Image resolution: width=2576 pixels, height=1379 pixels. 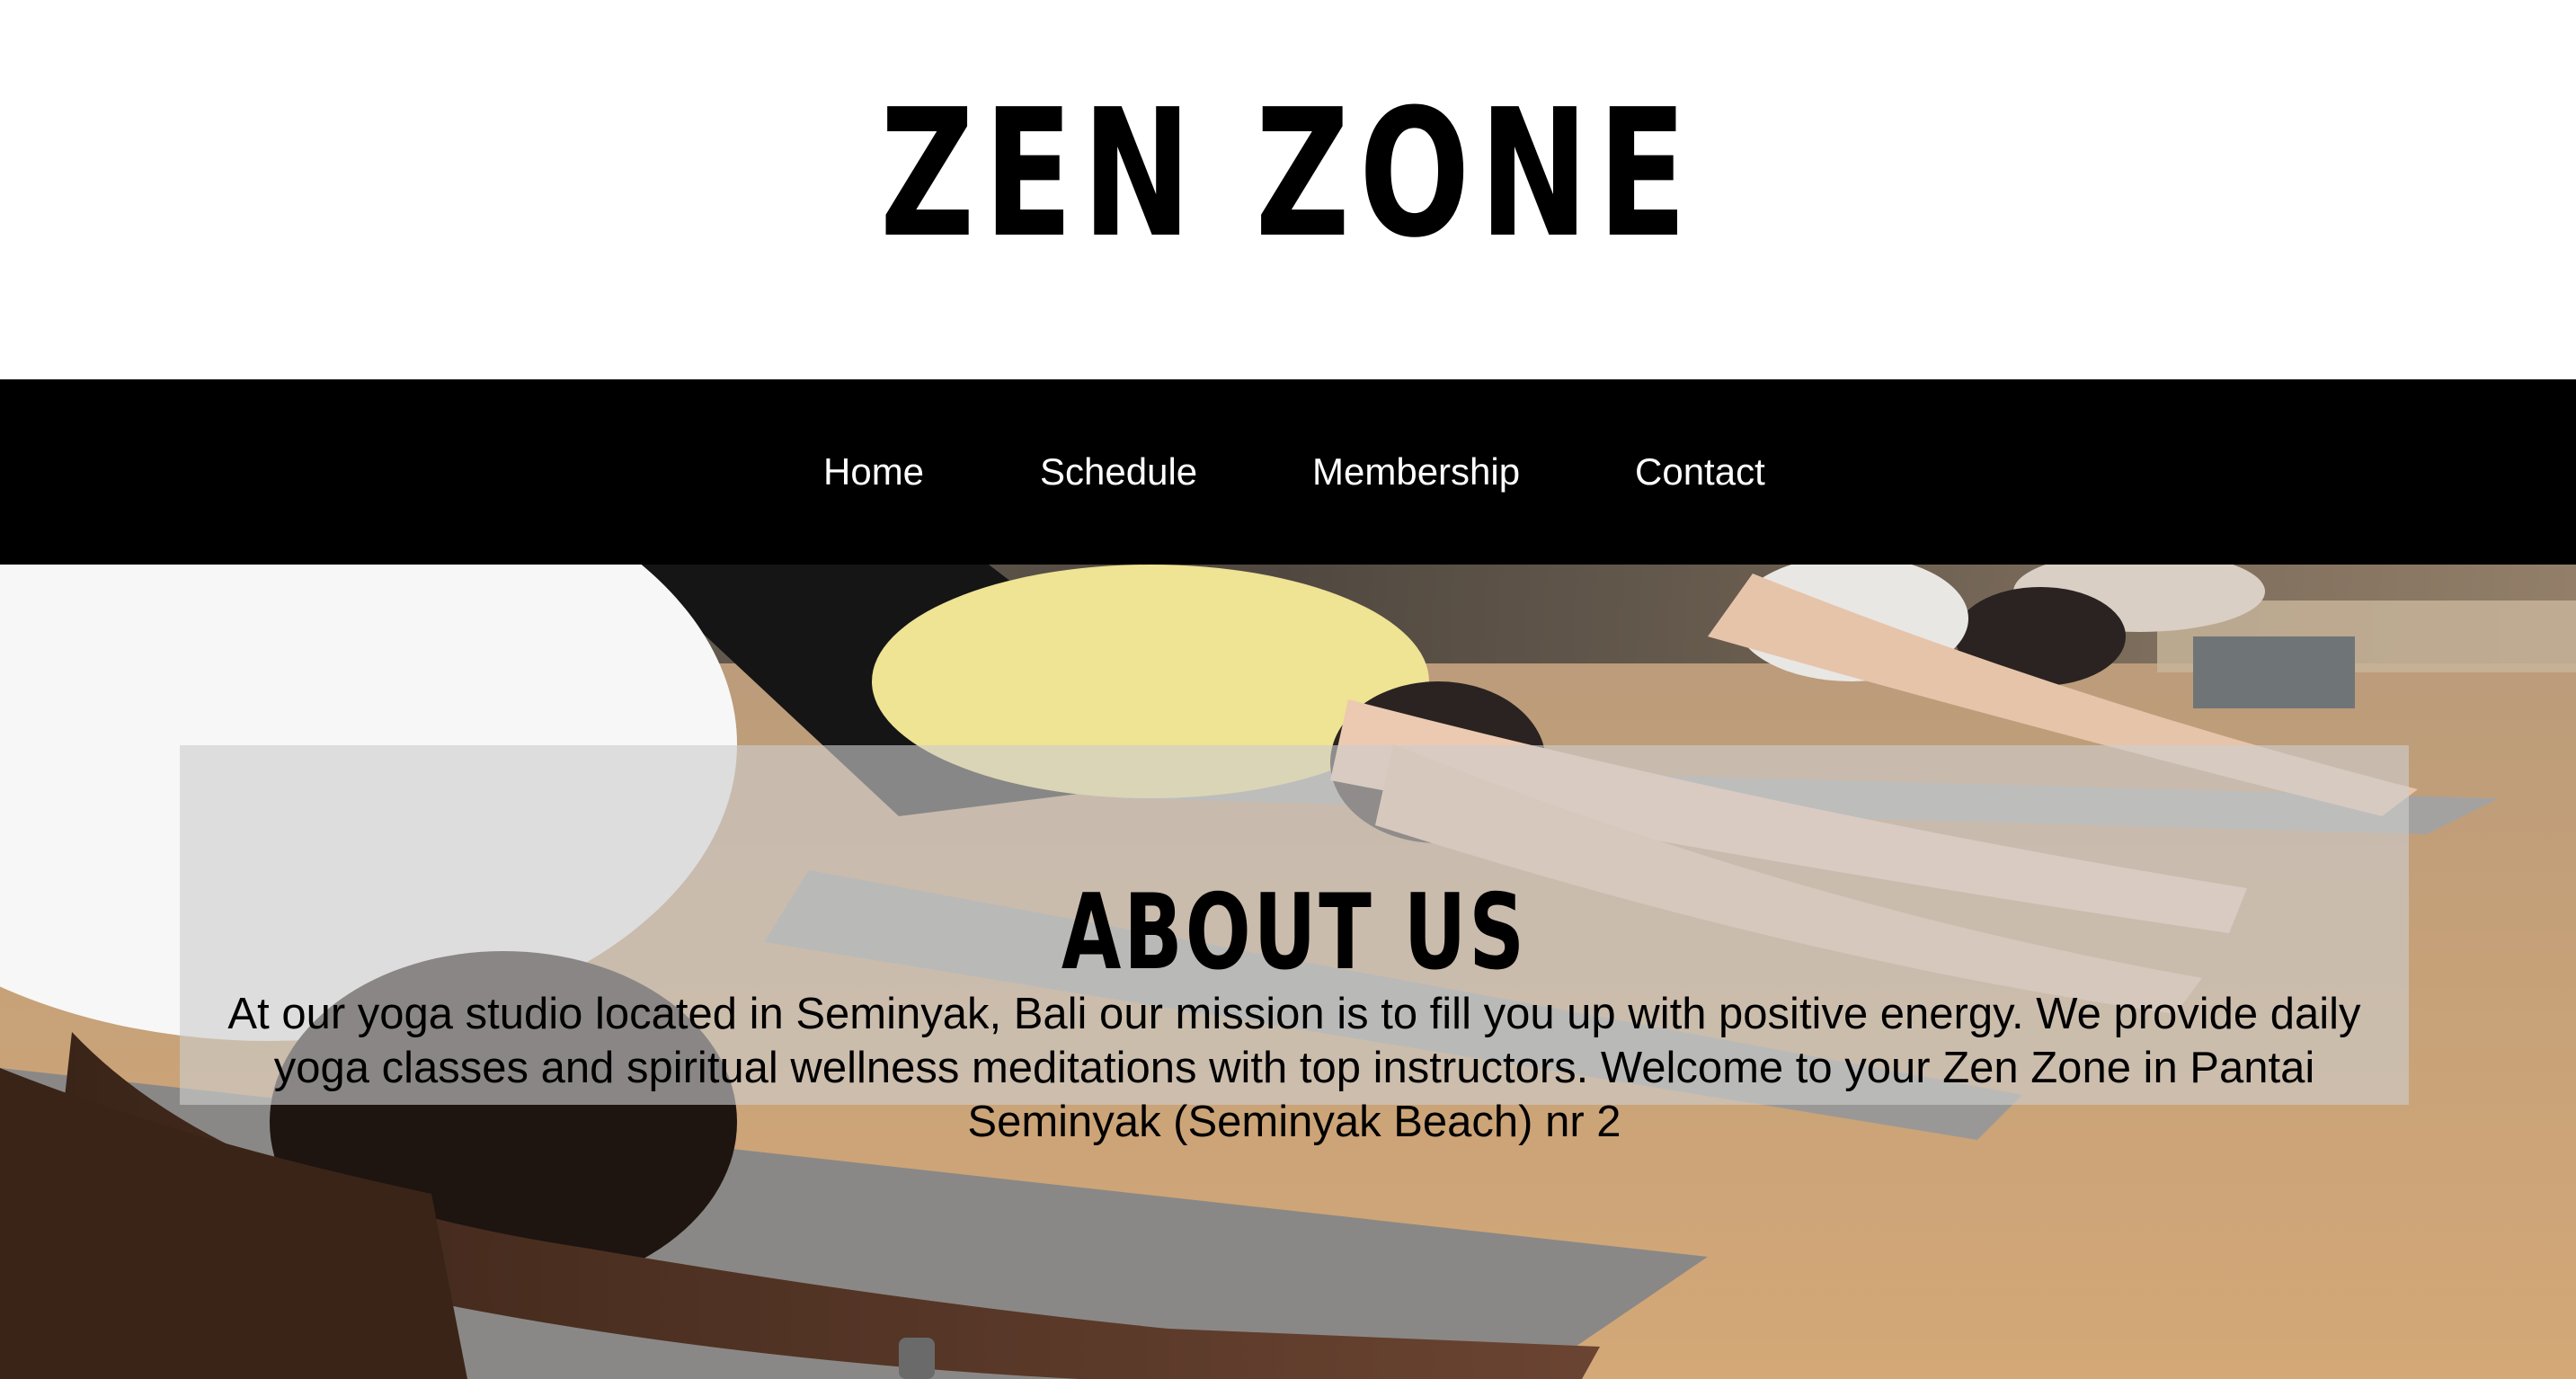 I want to click on nav-item-membership: Membership, so click(x=1416, y=472).